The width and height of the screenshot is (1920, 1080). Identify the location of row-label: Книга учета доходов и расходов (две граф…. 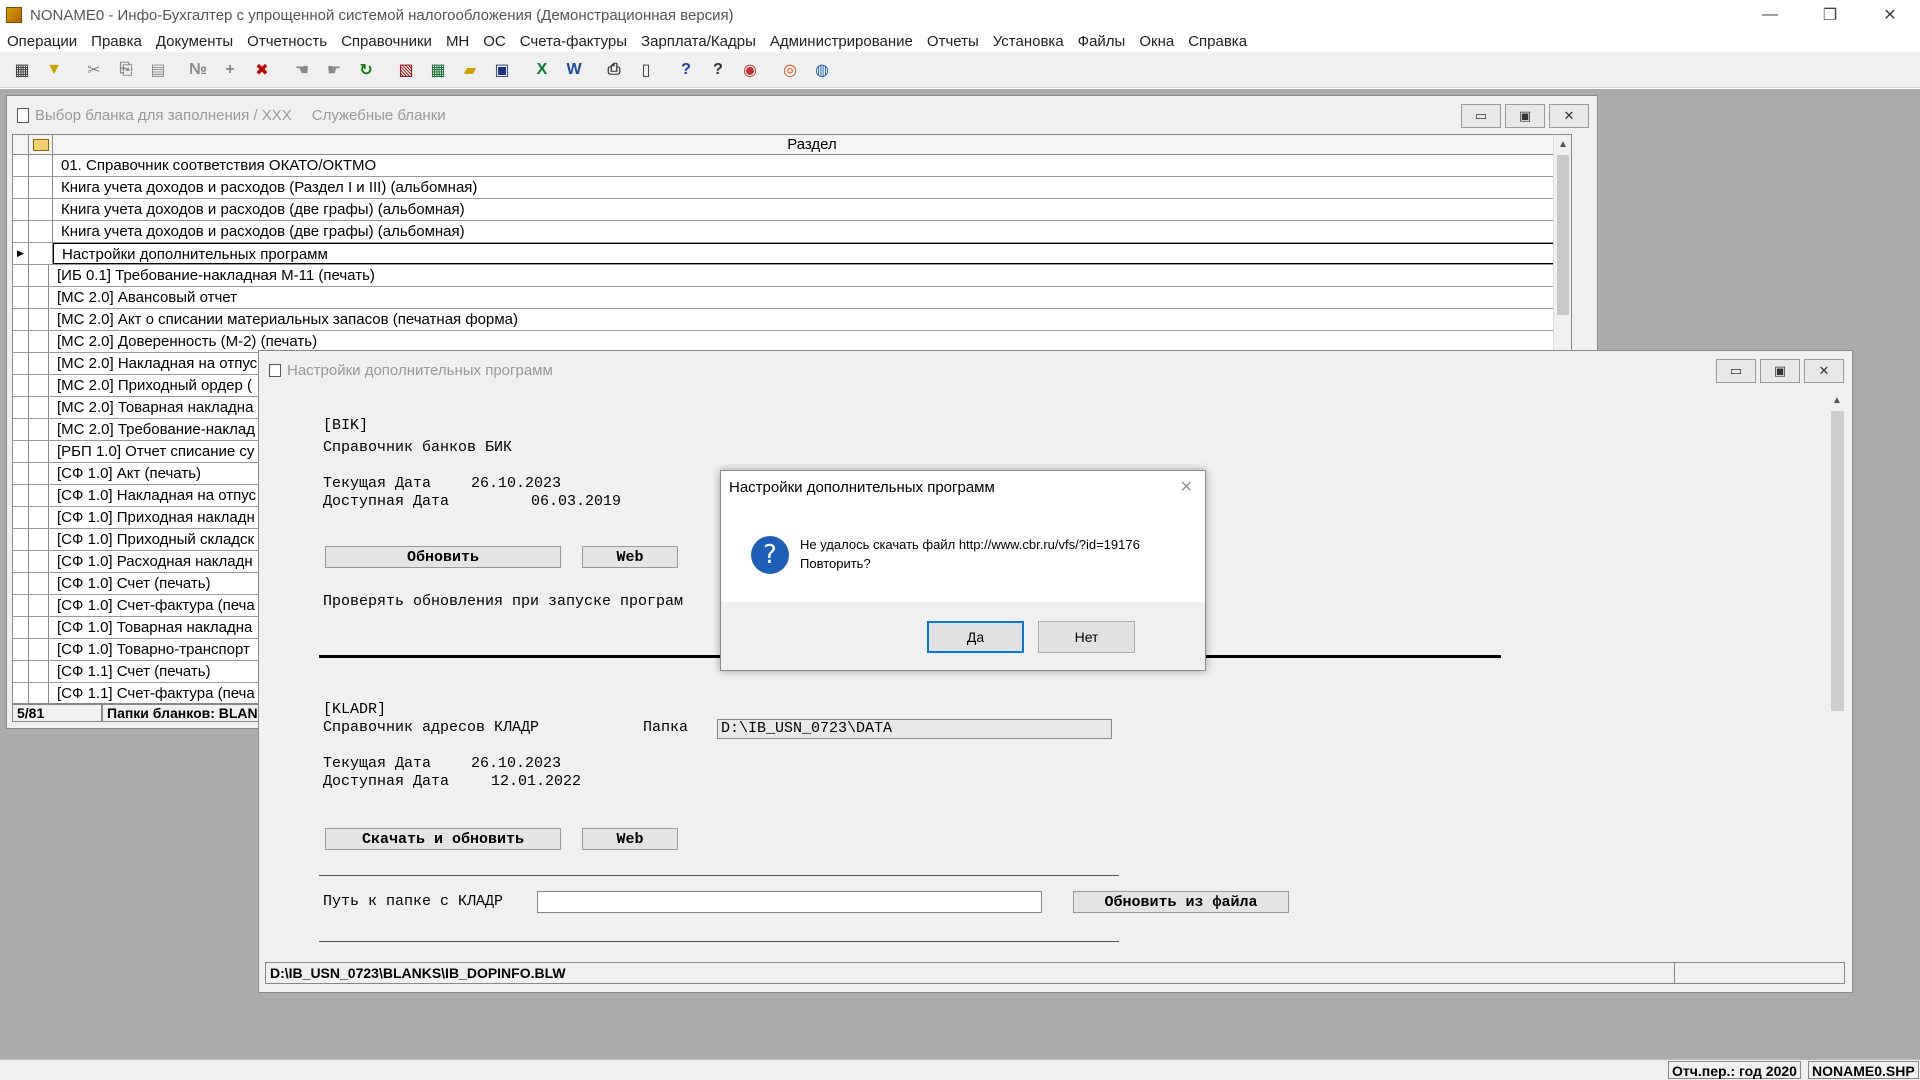
(263, 231).